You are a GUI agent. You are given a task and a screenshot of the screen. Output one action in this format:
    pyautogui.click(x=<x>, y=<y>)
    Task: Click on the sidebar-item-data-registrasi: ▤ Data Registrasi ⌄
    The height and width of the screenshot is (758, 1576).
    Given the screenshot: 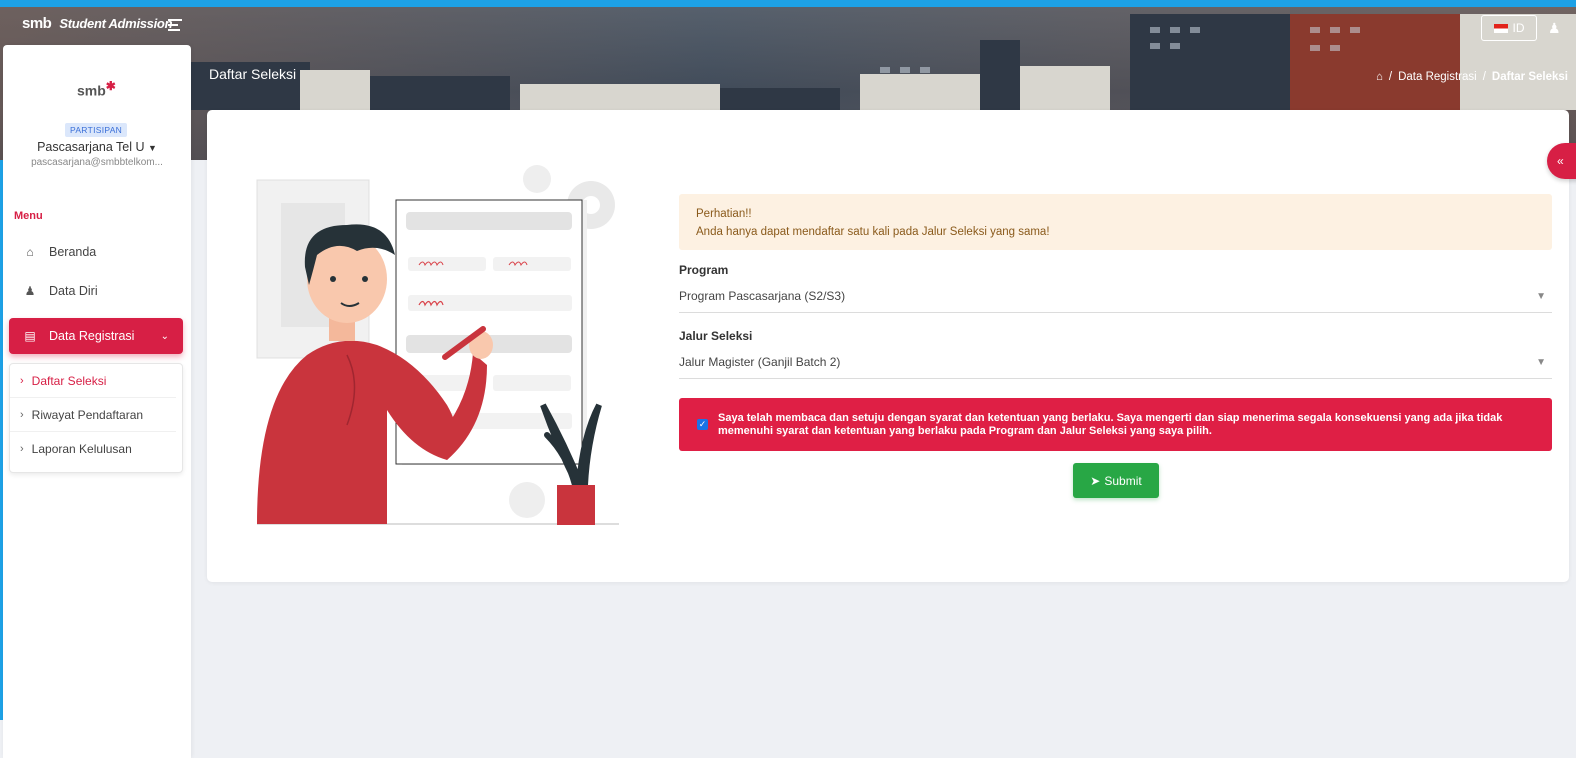 What is the action you would take?
    pyautogui.click(x=96, y=336)
    